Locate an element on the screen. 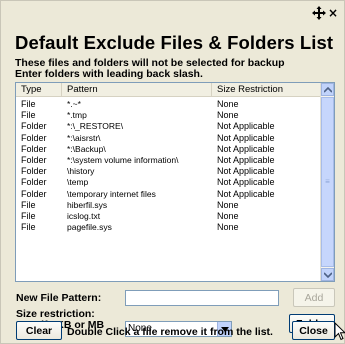  list-row: File *.tmp None is located at coordinates (169, 115).